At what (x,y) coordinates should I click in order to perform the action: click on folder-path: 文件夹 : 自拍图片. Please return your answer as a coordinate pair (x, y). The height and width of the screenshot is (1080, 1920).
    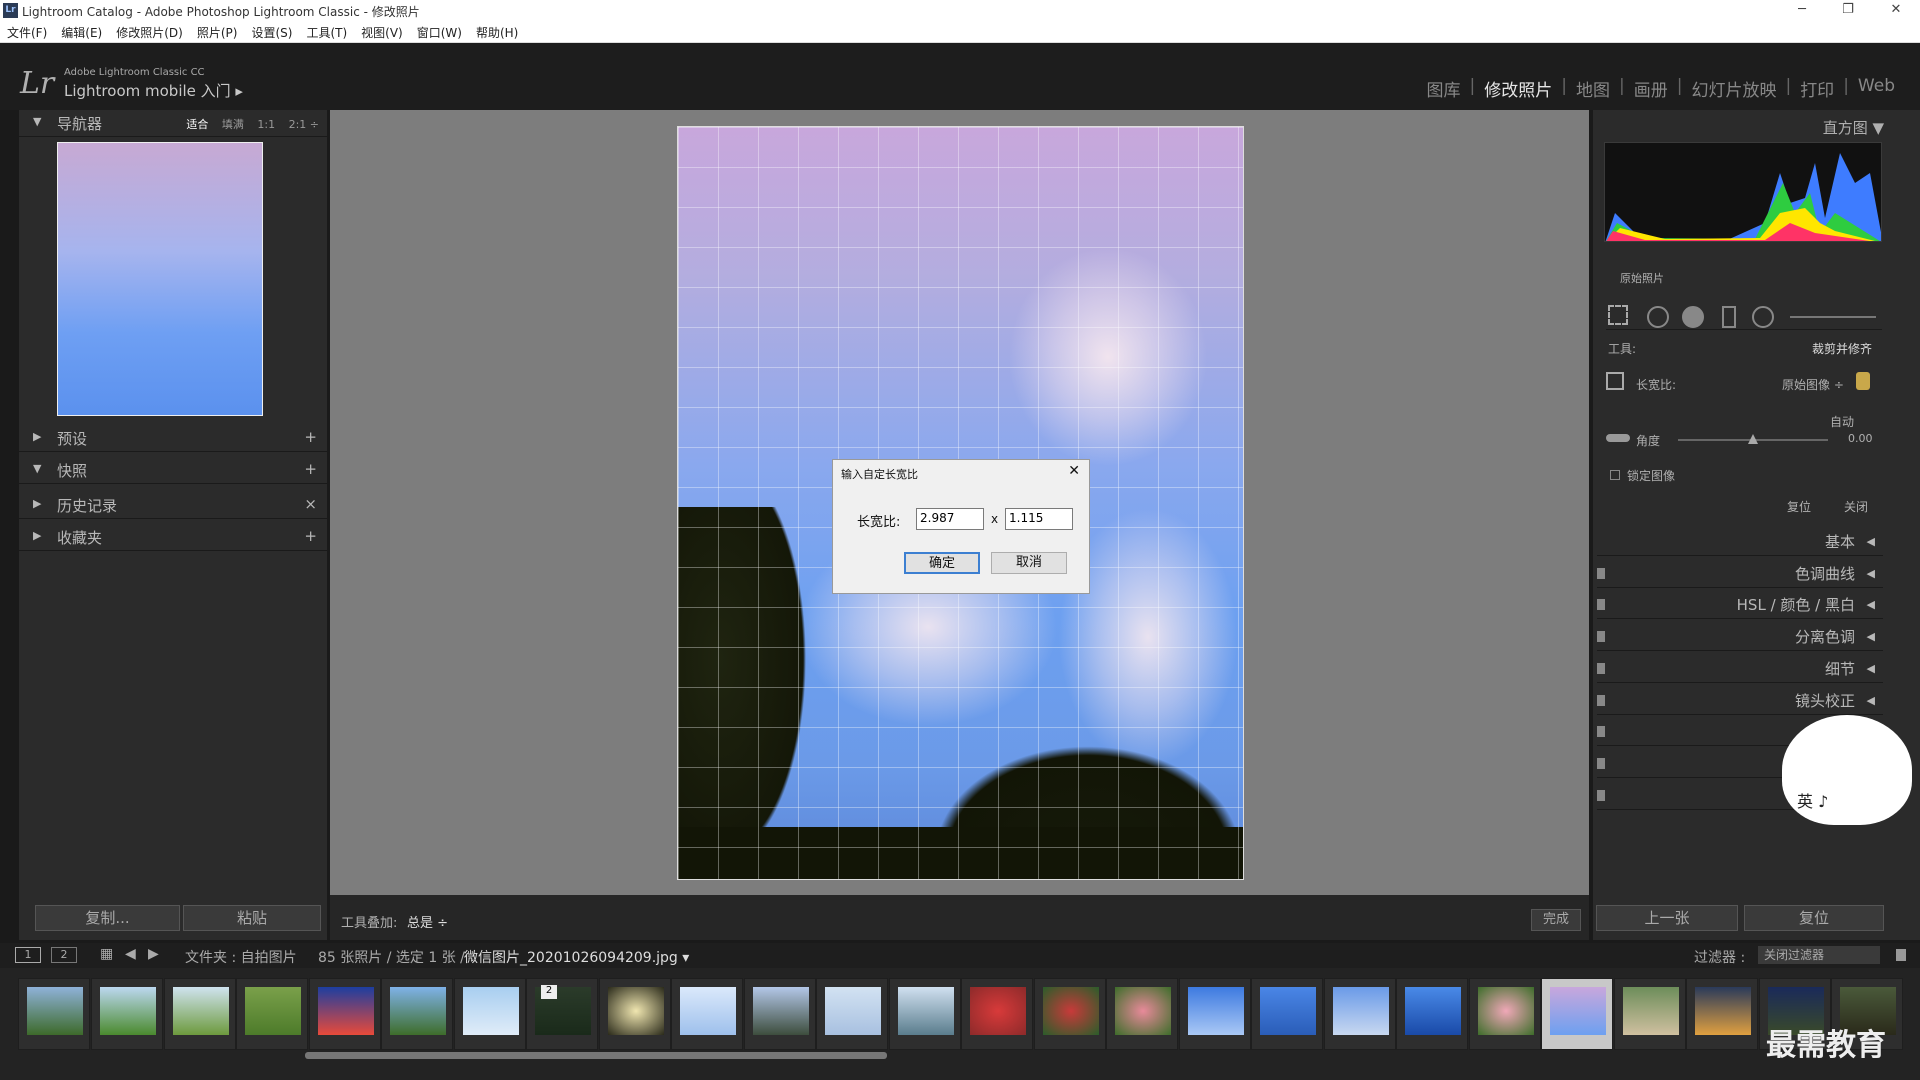
    Looking at the image, I should click on (241, 957).